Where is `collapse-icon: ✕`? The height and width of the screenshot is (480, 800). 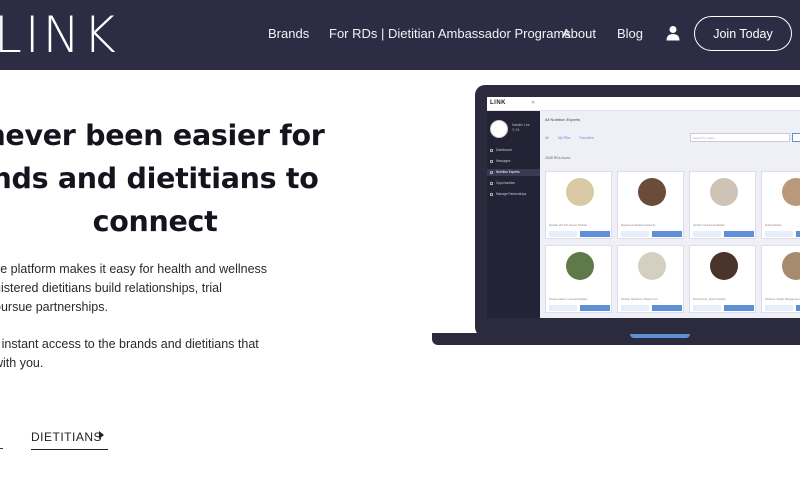
collapse-icon: ✕ is located at coordinates (533, 103).